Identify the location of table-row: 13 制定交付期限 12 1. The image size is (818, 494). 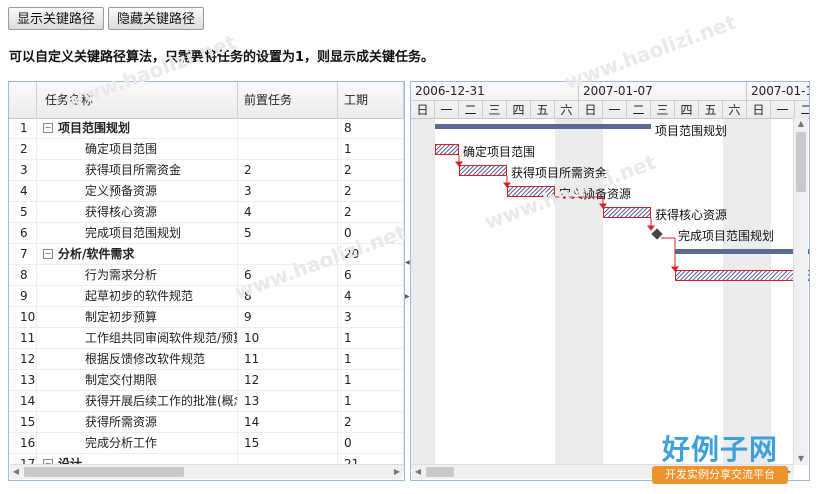
(206, 380).